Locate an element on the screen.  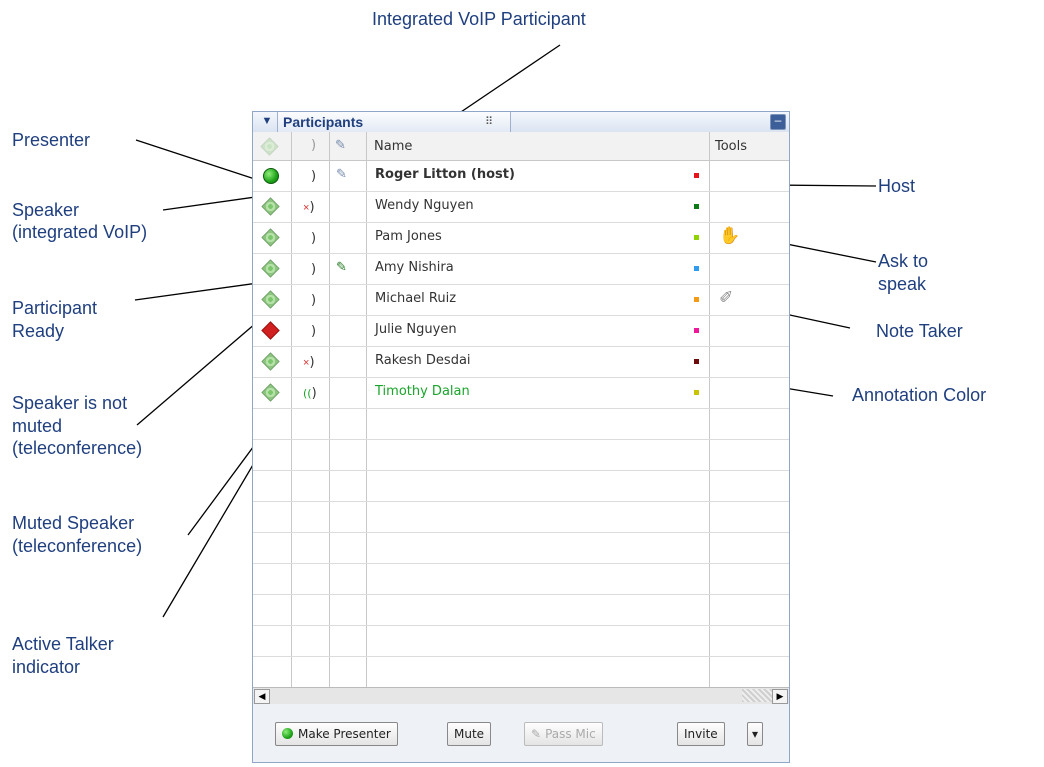
collapse-icon: ▼ is located at coordinates (267, 121).